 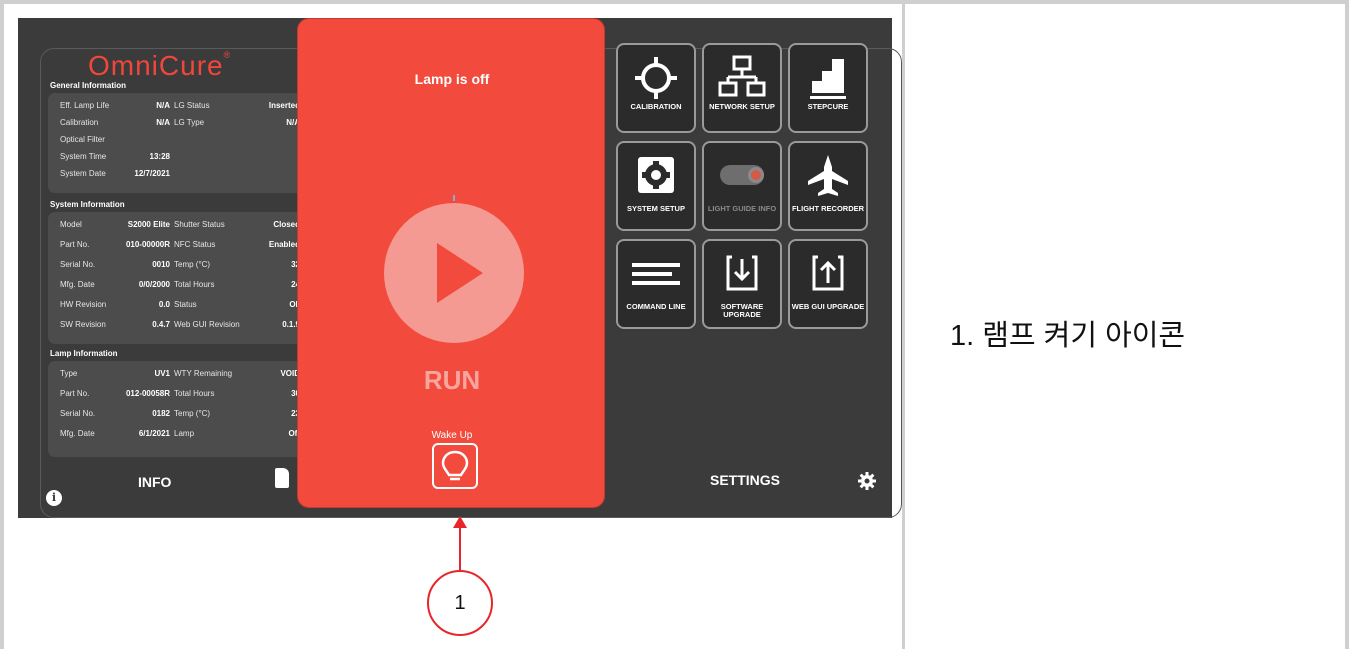 What do you see at coordinates (828, 79) in the screenshot?
I see `steps-icon` at bounding box center [828, 79].